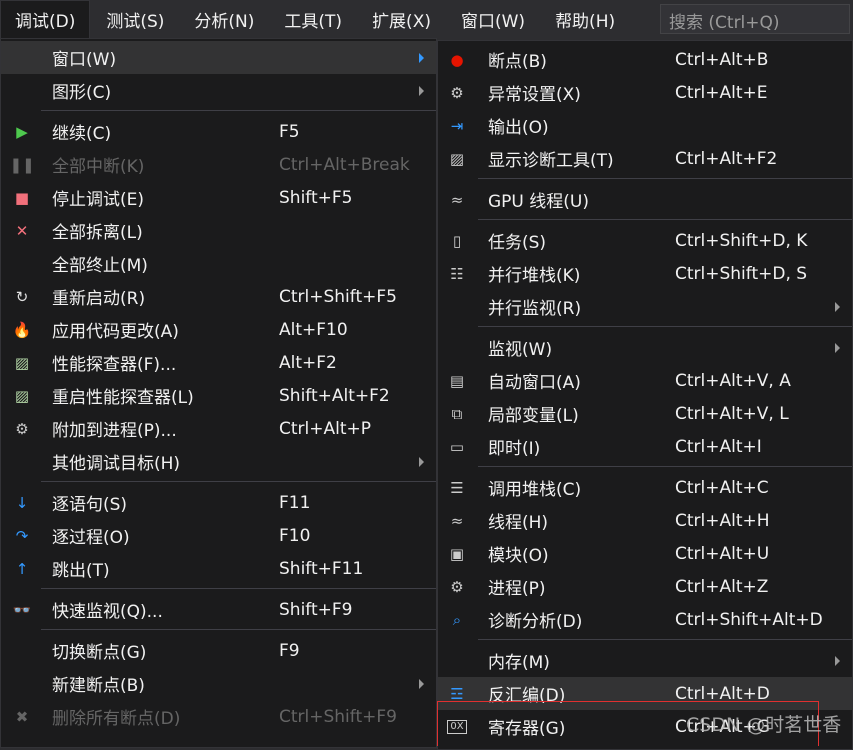 This screenshot has height=750, width=853. Describe the element at coordinates (645, 199) in the screenshot. I see `menu-item: ≈ GPU 线程(U)` at that location.